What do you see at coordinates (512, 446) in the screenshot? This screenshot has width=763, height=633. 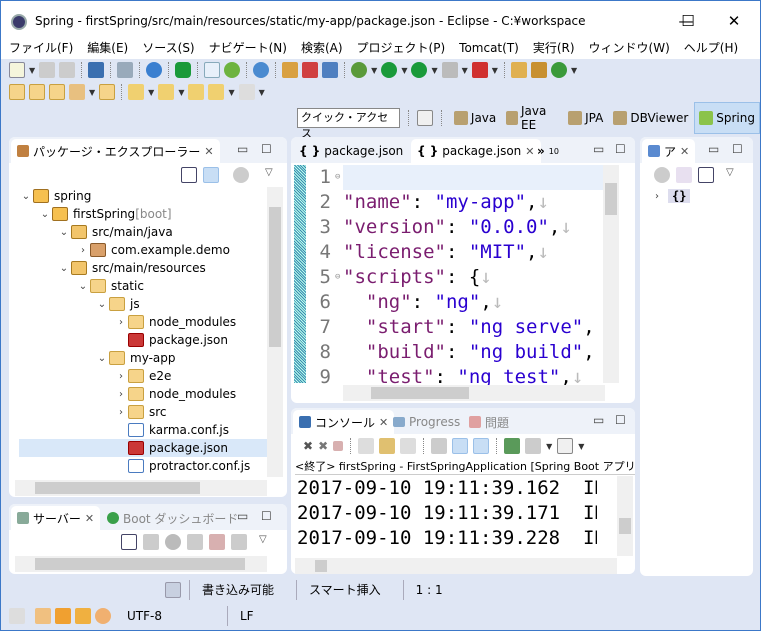 I see `pin-console-icon` at bounding box center [512, 446].